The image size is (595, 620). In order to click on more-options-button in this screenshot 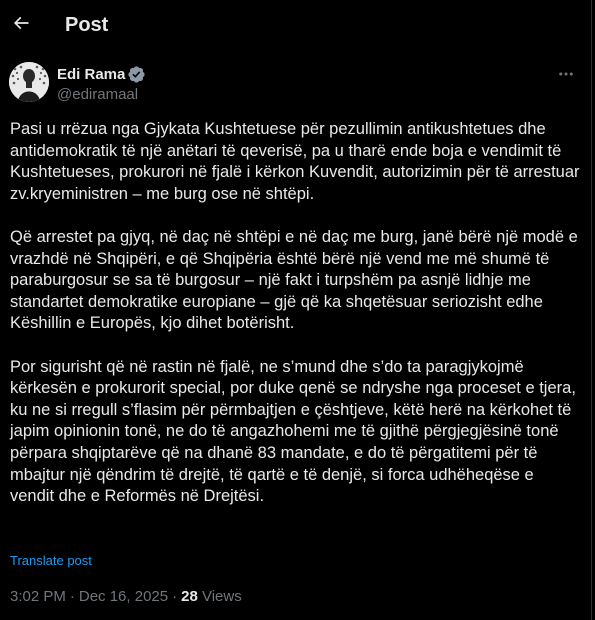, I will do `click(566, 74)`.